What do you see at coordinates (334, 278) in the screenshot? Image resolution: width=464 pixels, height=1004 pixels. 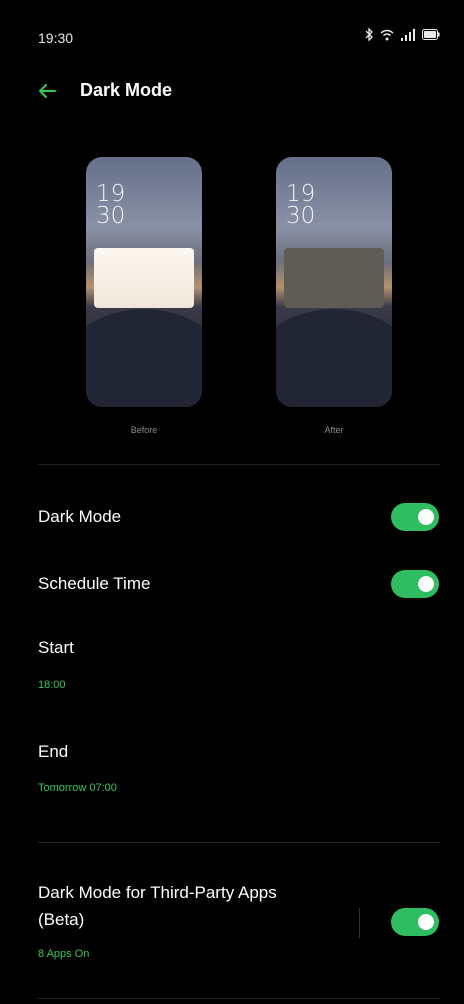 I see `preview-card-dark` at bounding box center [334, 278].